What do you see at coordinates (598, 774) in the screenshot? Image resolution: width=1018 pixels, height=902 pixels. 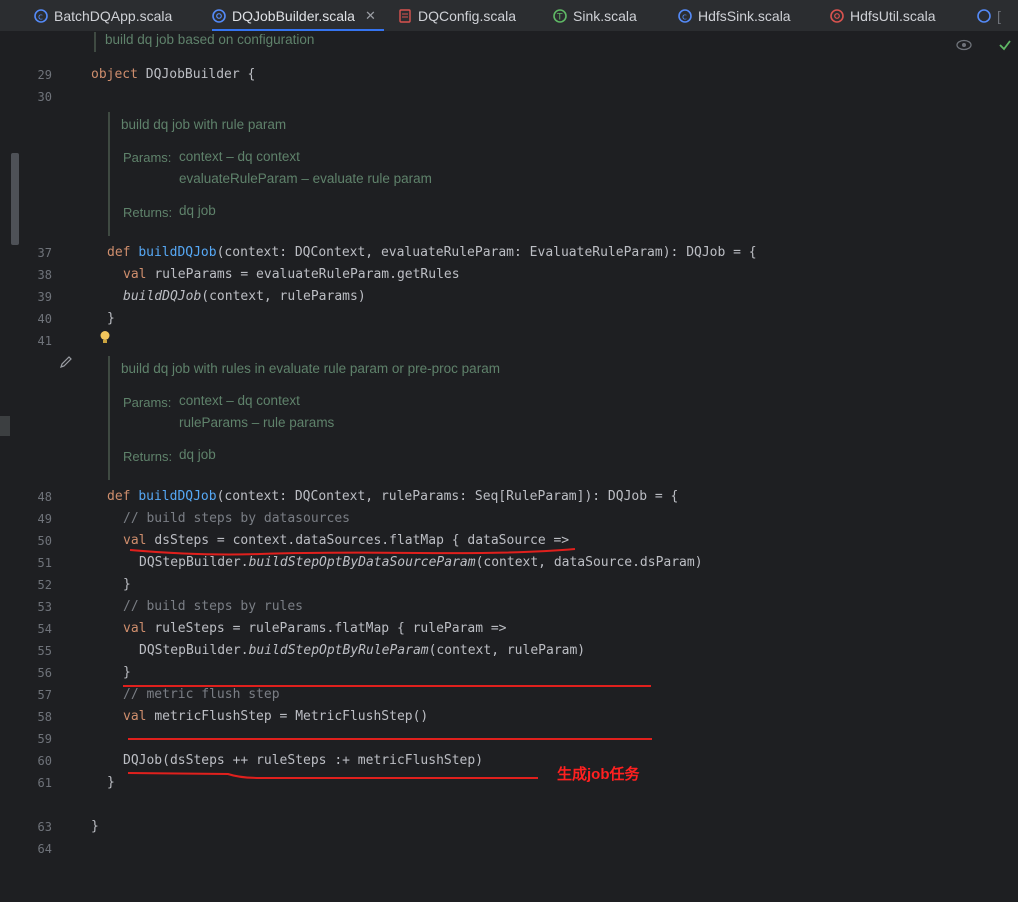 I see `annotation-label: 生成job任务` at bounding box center [598, 774].